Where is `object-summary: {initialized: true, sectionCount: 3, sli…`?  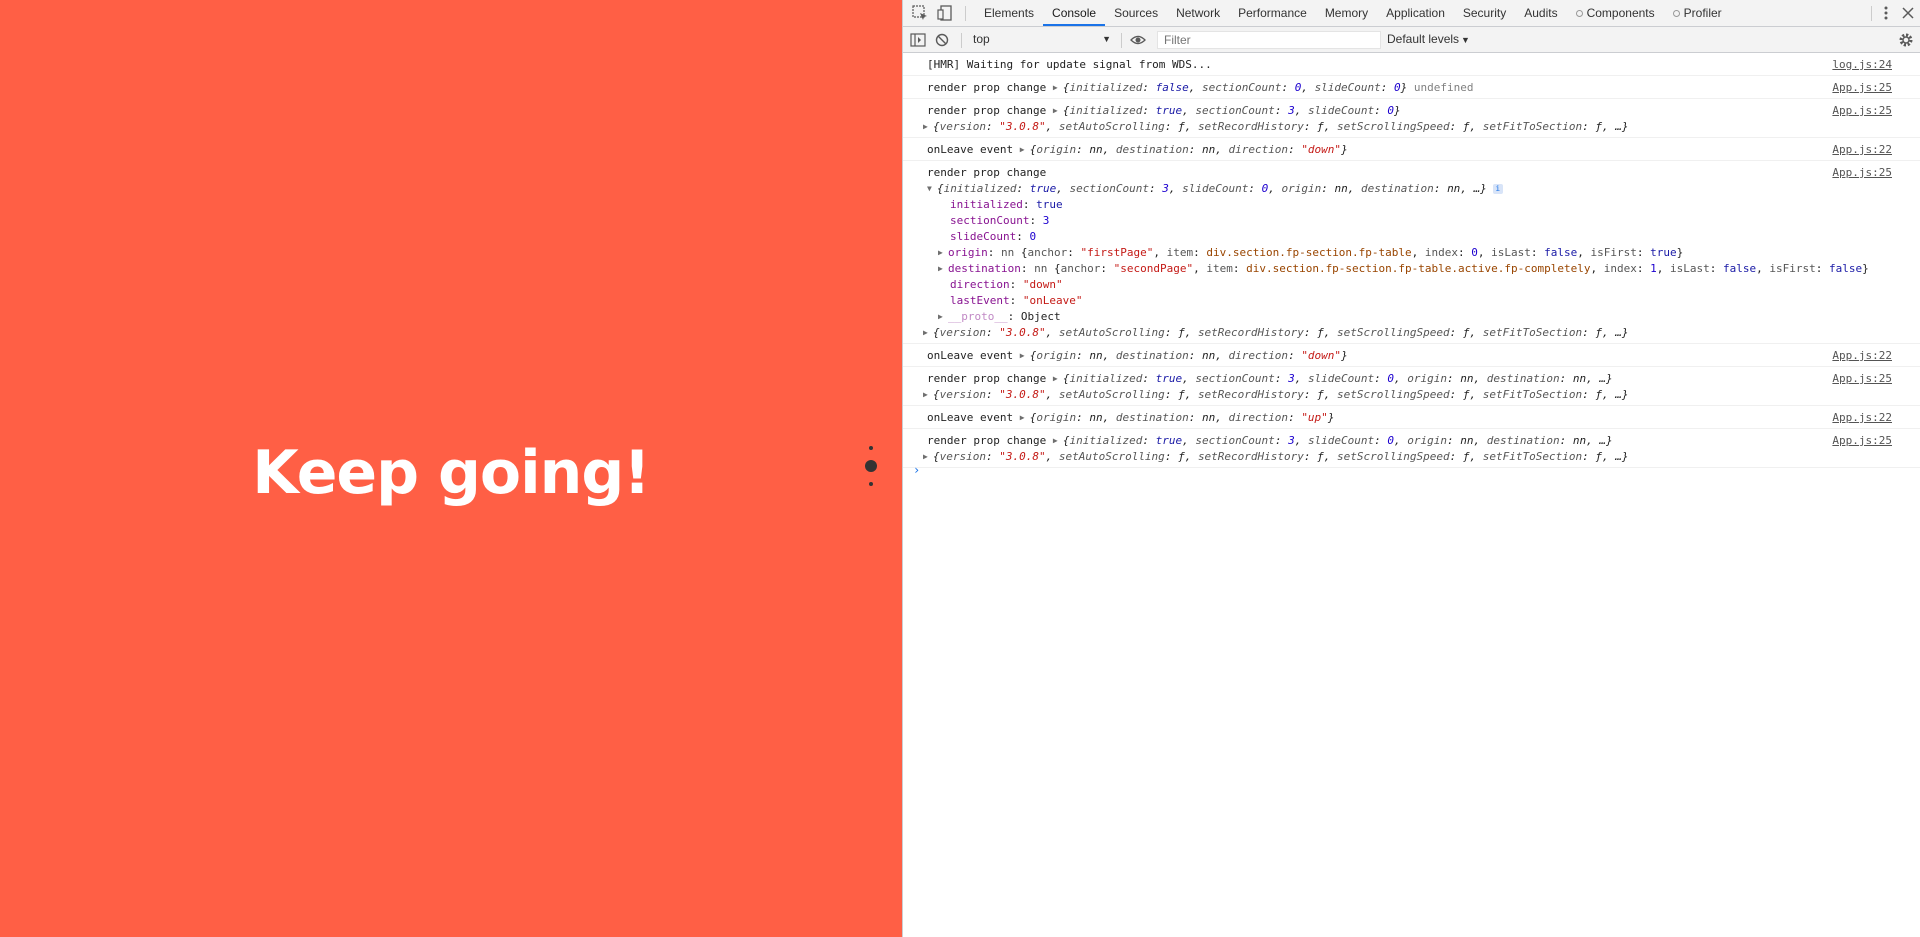
object-summary: {initialized: true, sectionCount: 3, sli… is located at coordinates (1212, 188).